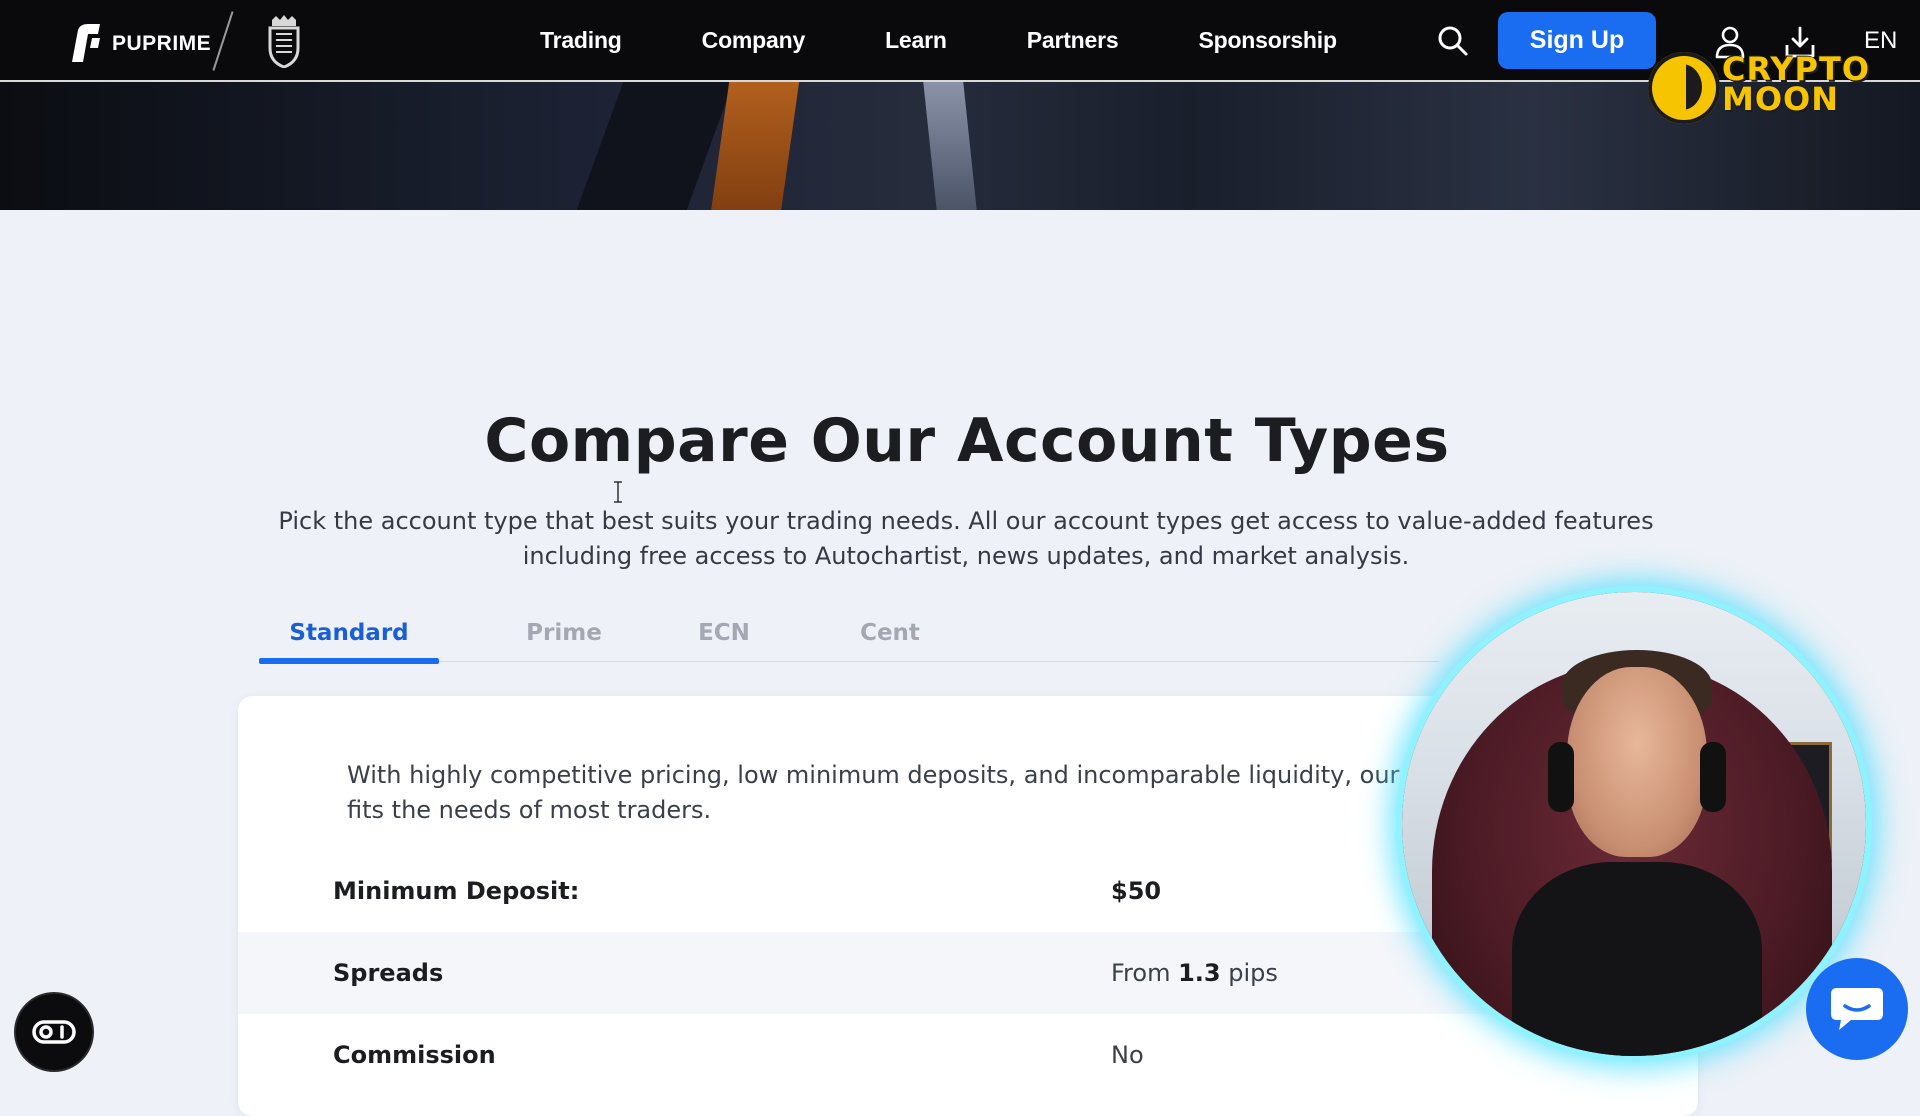 The height and width of the screenshot is (1116, 1920). I want to click on webcam-person-head, so click(1637, 762).